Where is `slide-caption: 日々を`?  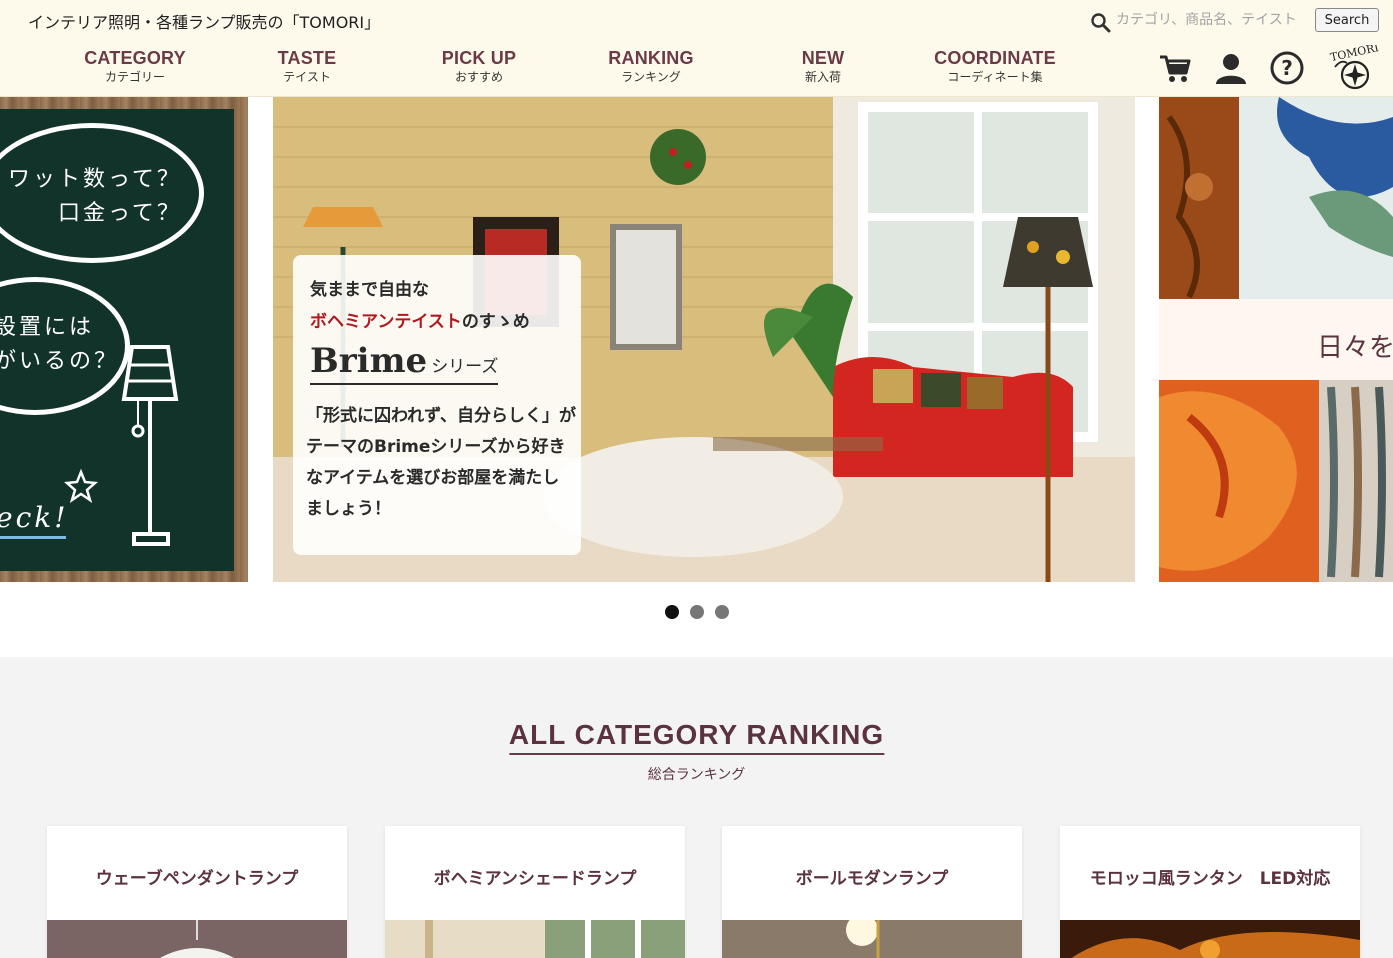 slide-caption: 日々を is located at coordinates (1355, 348).